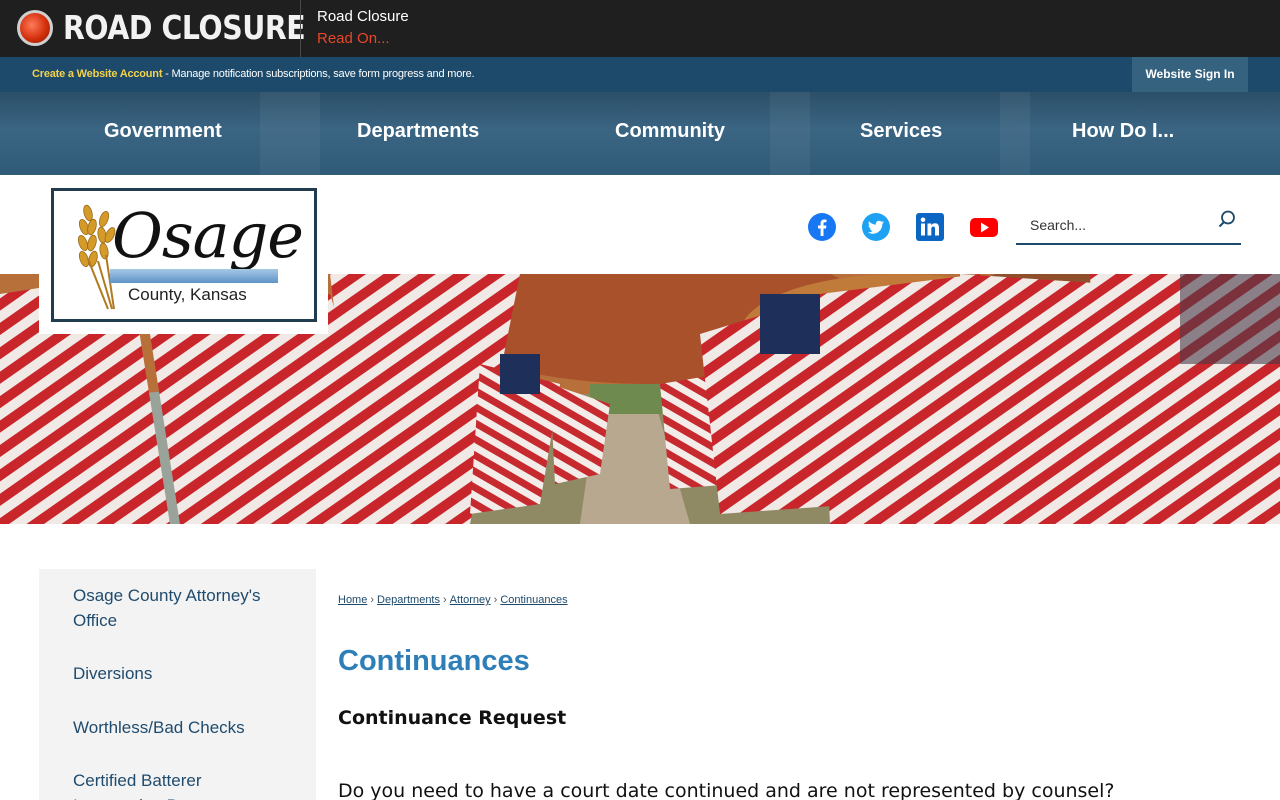  Describe the element at coordinates (97, 74) in the screenshot. I see `create-account-link: Create a Website Account` at that location.